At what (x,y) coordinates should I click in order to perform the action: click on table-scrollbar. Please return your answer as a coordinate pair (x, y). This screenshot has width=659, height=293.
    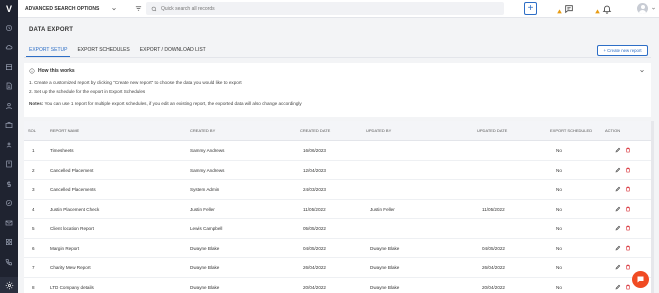
    Looking at the image, I should click on (652, 207).